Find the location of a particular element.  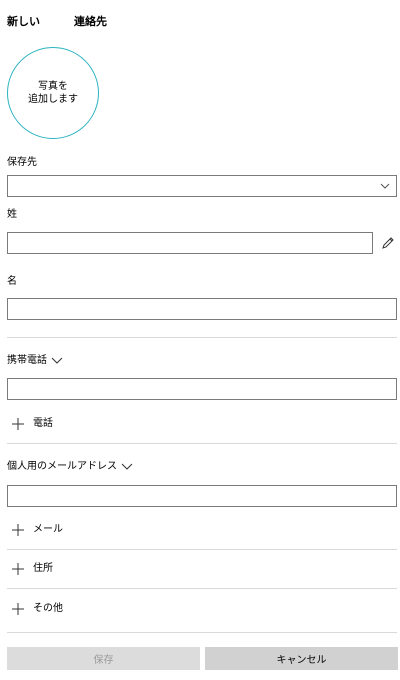

first-name-label: 名 is located at coordinates (12, 281).